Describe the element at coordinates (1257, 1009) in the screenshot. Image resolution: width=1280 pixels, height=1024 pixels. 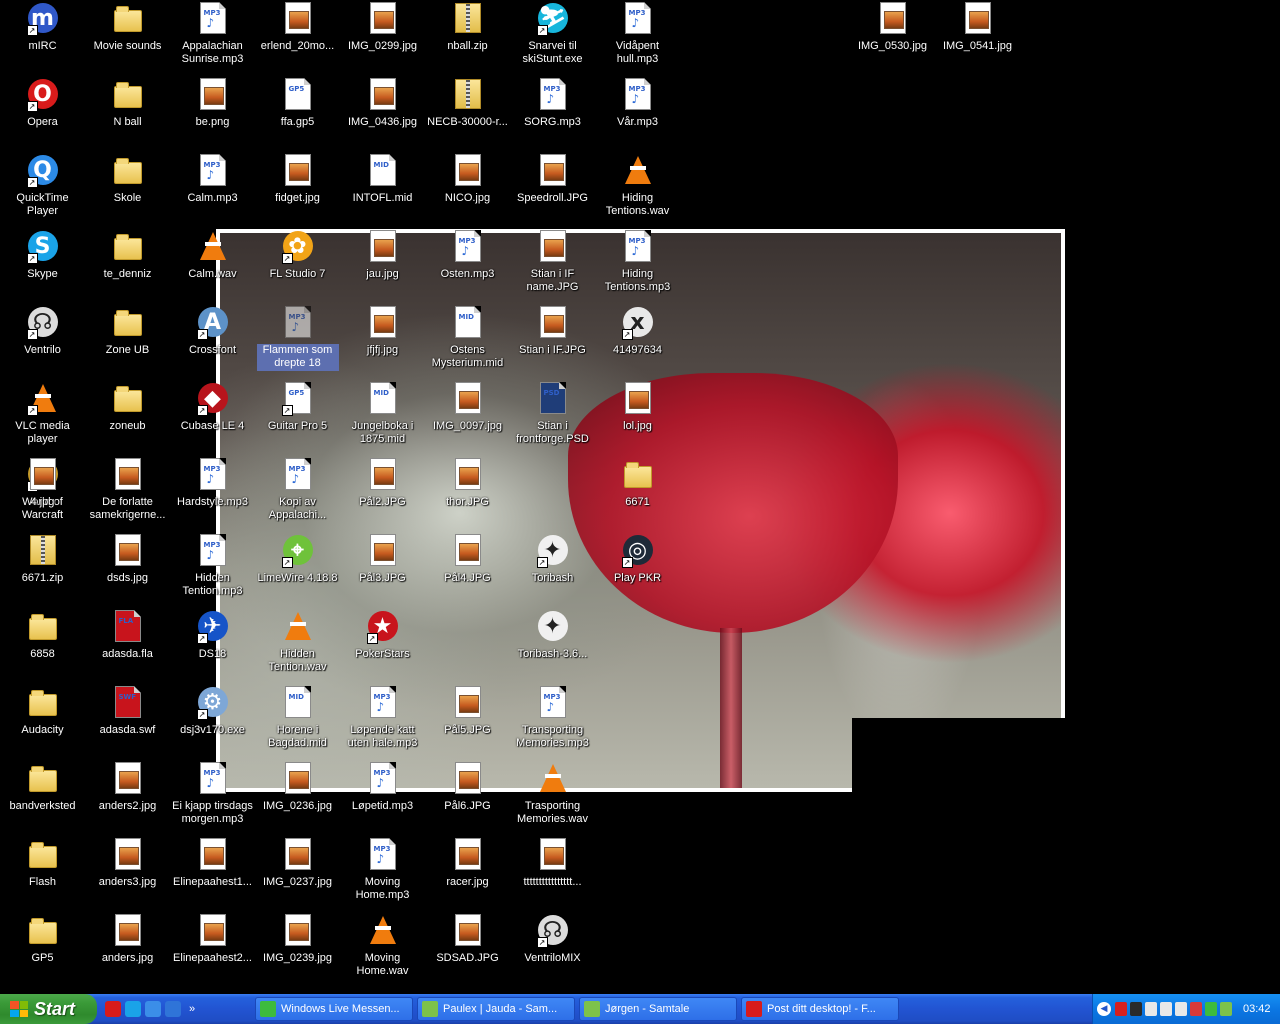
I see `clock: 03:42` at that location.